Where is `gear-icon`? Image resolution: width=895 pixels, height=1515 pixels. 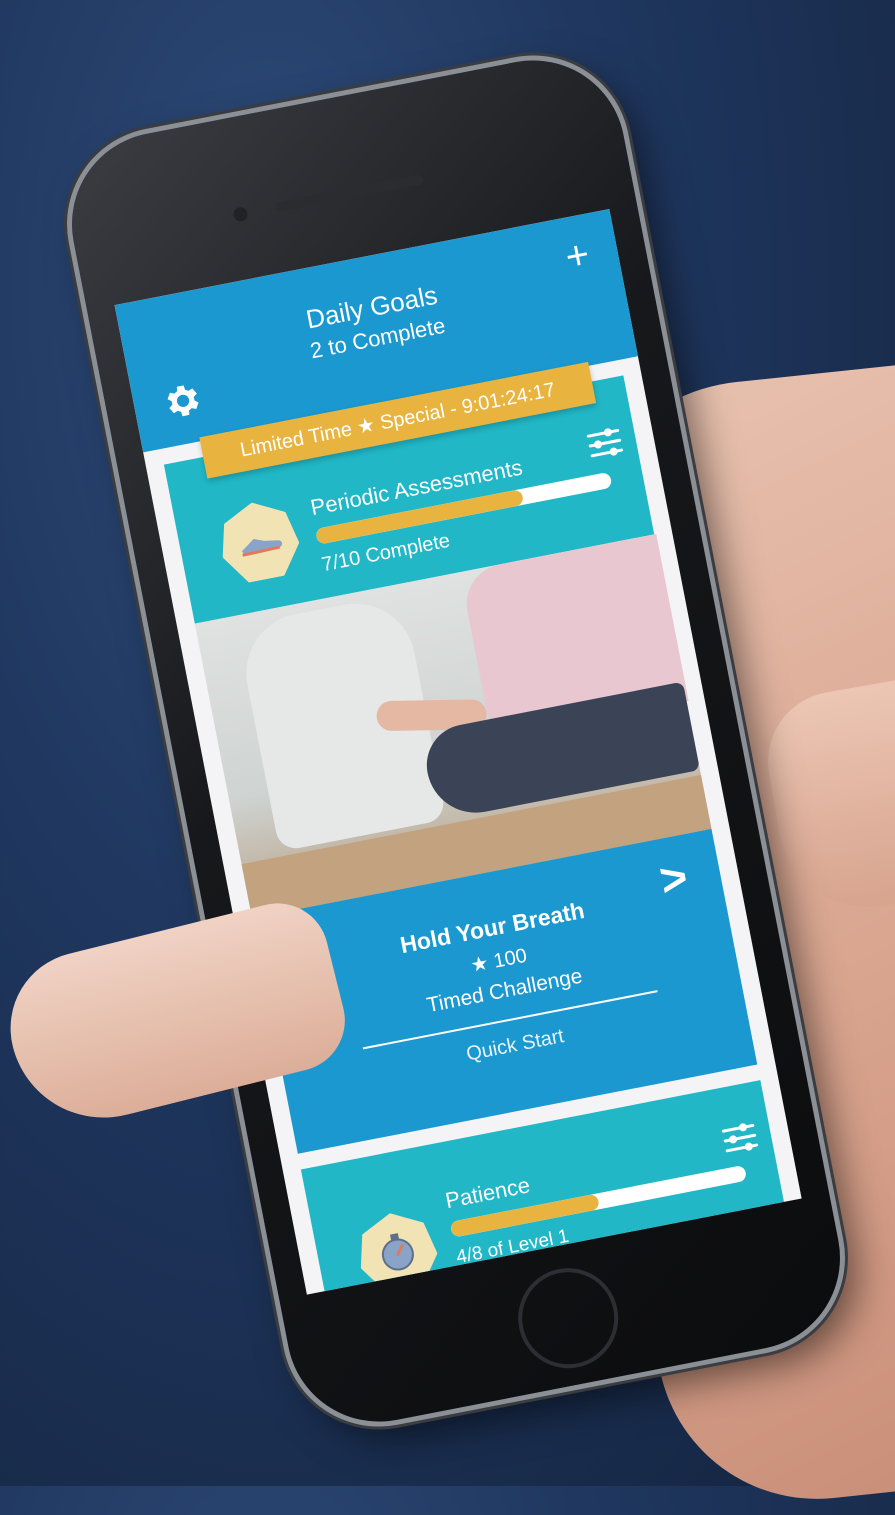 gear-icon is located at coordinates (182, 400).